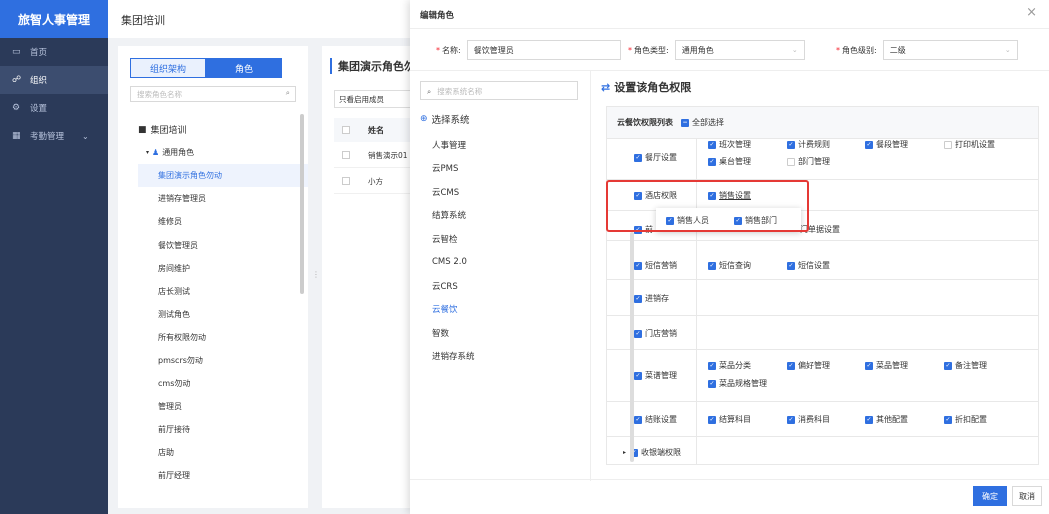 The height and width of the screenshot is (514, 1049). I want to click on permission-checkbox: ✓ 其他配置, so click(886, 419).